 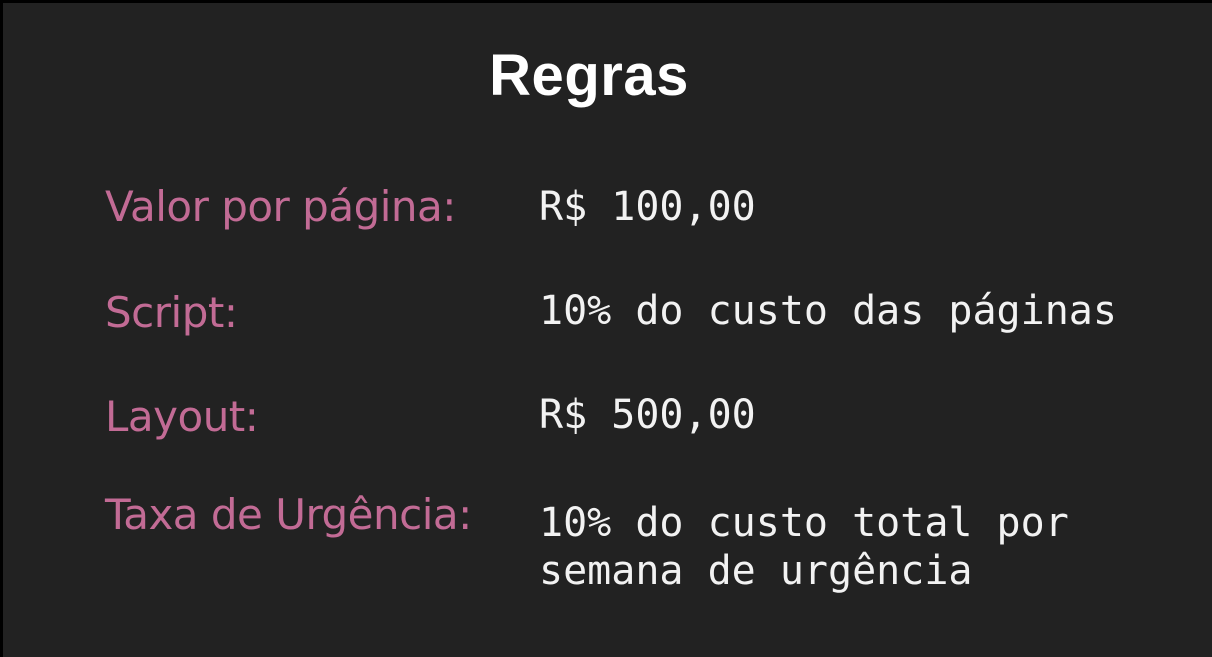 I want to click on rule-value: R$ 500,00, so click(x=647, y=415).